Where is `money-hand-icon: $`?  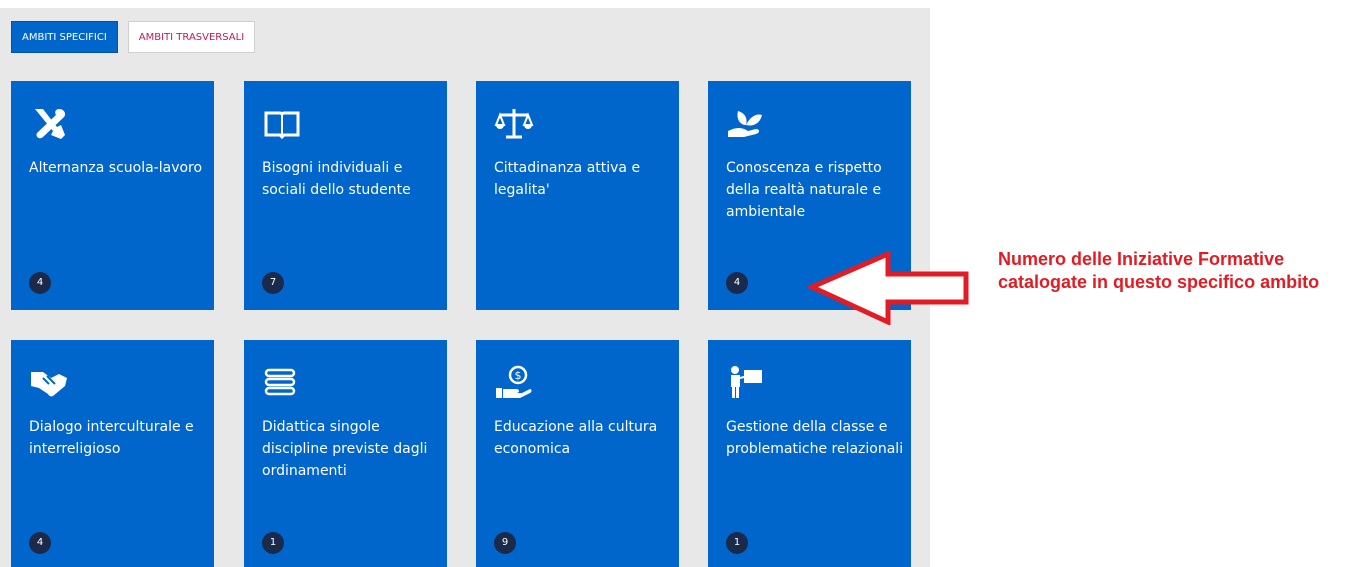 money-hand-icon: $ is located at coordinates (514, 382).